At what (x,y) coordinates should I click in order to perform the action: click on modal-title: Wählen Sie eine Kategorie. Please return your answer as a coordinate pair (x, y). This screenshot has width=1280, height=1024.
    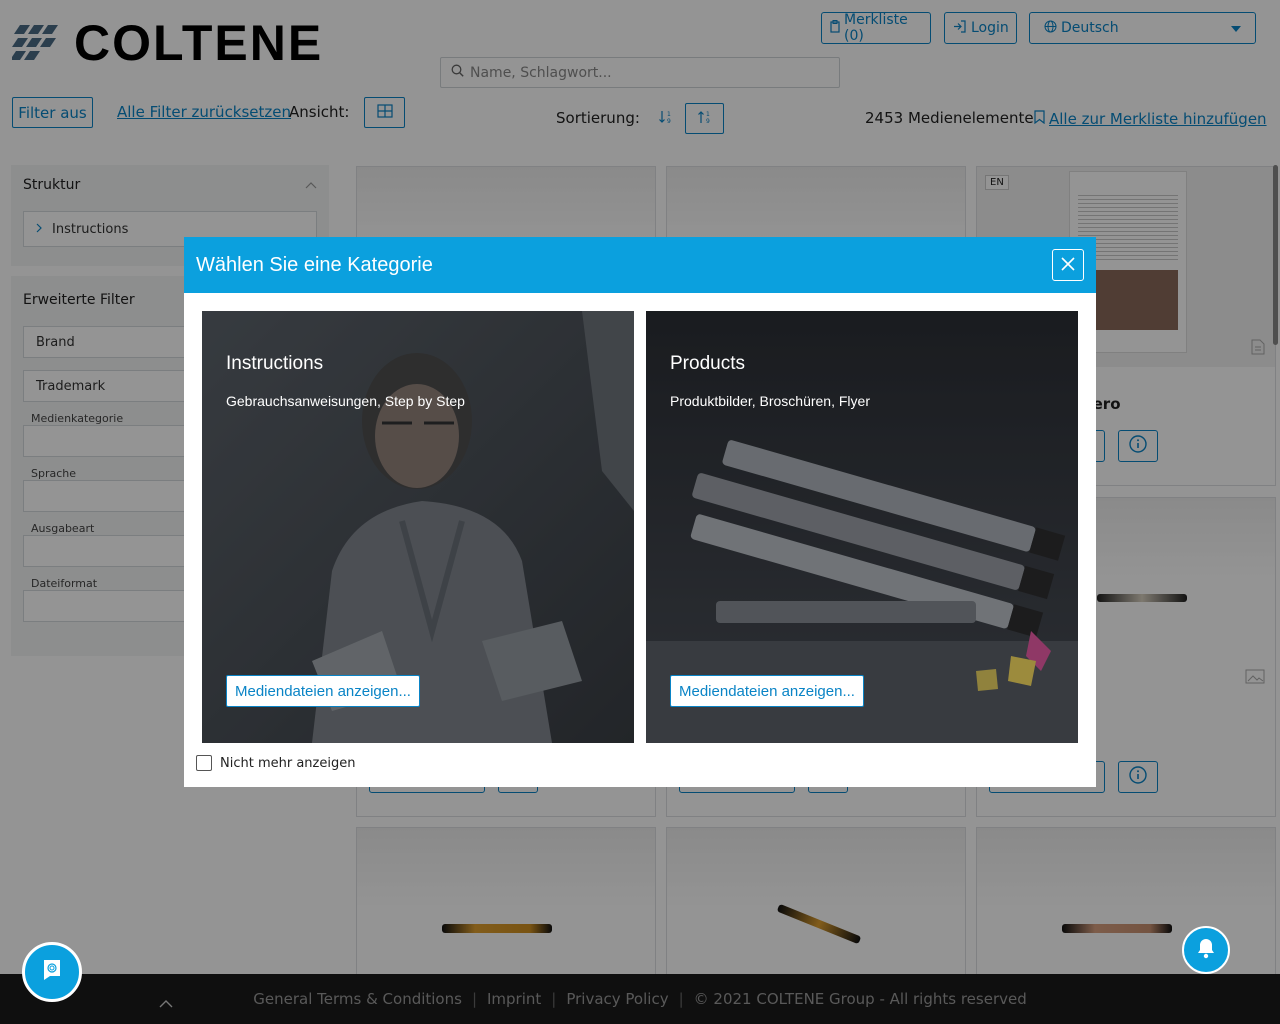
    Looking at the image, I should click on (314, 264).